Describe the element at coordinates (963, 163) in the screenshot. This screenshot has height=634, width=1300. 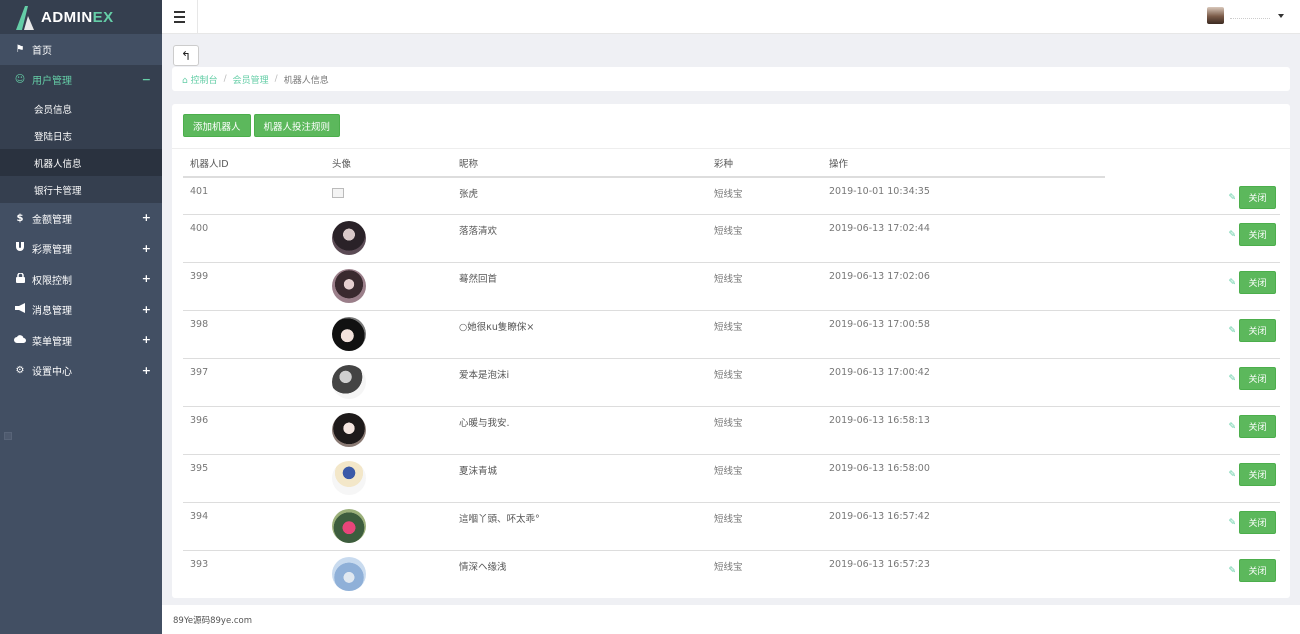
I see `column-header: 操作` at that location.